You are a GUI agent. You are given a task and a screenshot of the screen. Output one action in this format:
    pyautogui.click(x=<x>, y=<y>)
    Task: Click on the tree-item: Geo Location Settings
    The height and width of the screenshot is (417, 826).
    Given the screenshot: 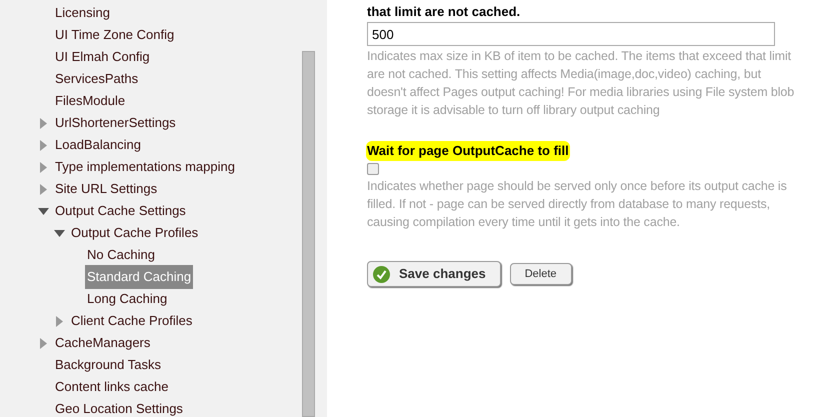 What is the action you would take?
    pyautogui.click(x=119, y=407)
    